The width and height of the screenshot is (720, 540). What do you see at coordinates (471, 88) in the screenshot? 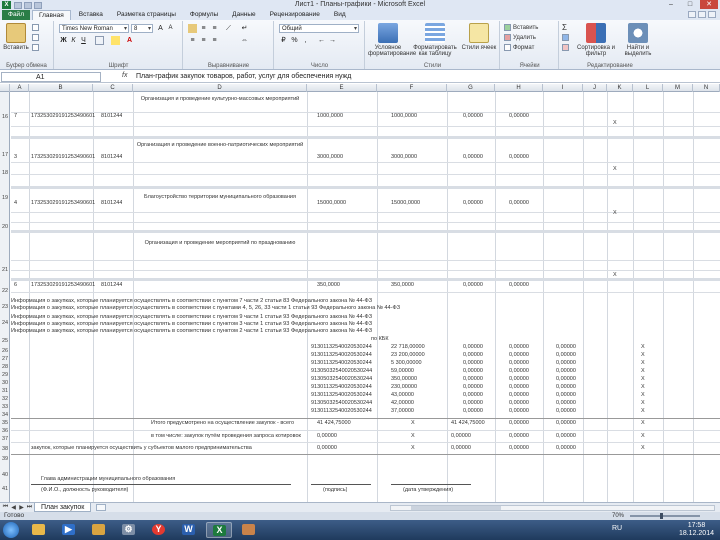
I see `column-header-g: G` at bounding box center [471, 88].